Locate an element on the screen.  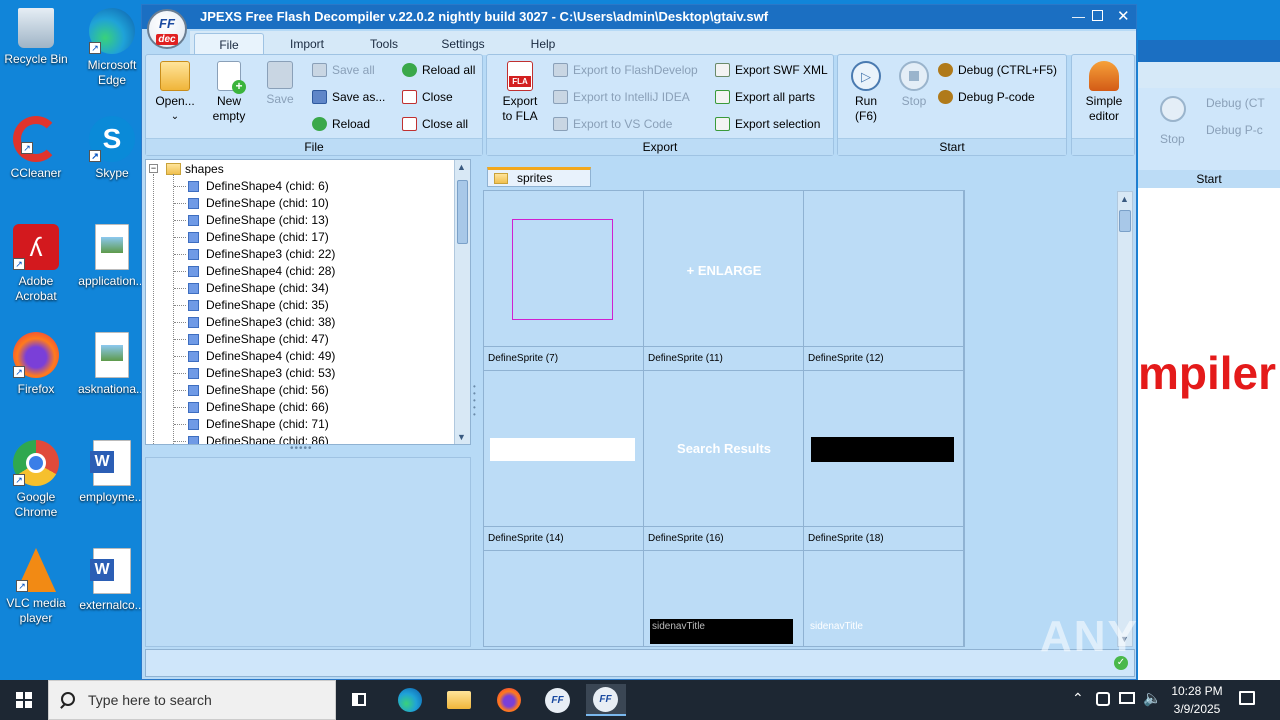
taskbar-search-box: Type here to search is located at coordinates (192, 700).